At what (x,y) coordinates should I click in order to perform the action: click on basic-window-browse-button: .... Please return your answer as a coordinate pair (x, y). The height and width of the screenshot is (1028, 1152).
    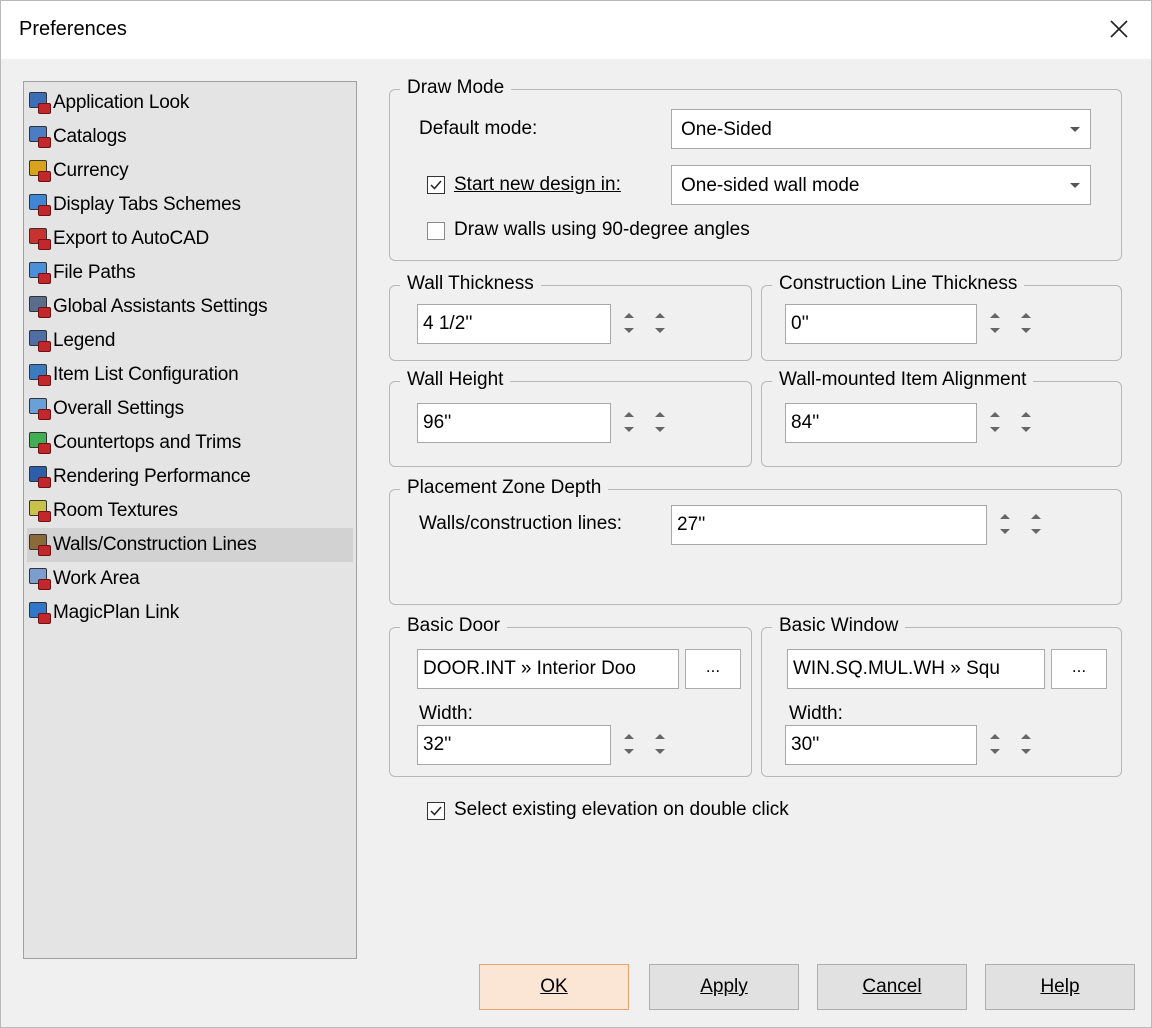
    Looking at the image, I should click on (1079, 669).